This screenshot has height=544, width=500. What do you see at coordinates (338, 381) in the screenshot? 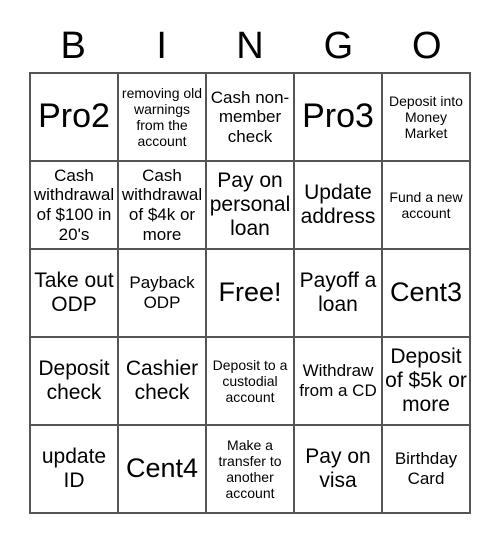
I see `bingo-cell: Withdraw from a CD` at bounding box center [338, 381].